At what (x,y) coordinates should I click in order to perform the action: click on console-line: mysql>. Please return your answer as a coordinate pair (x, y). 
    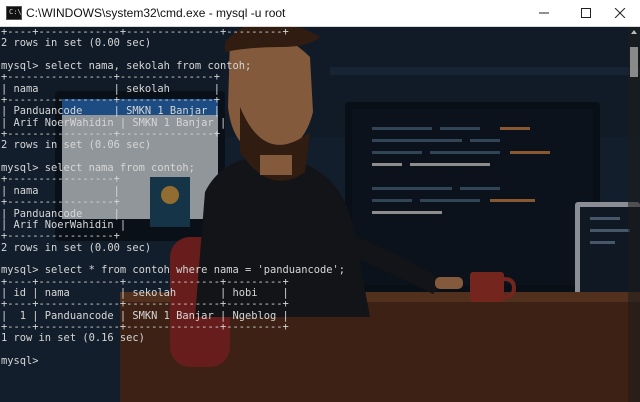
    Looking at the image, I should click on (20, 360).